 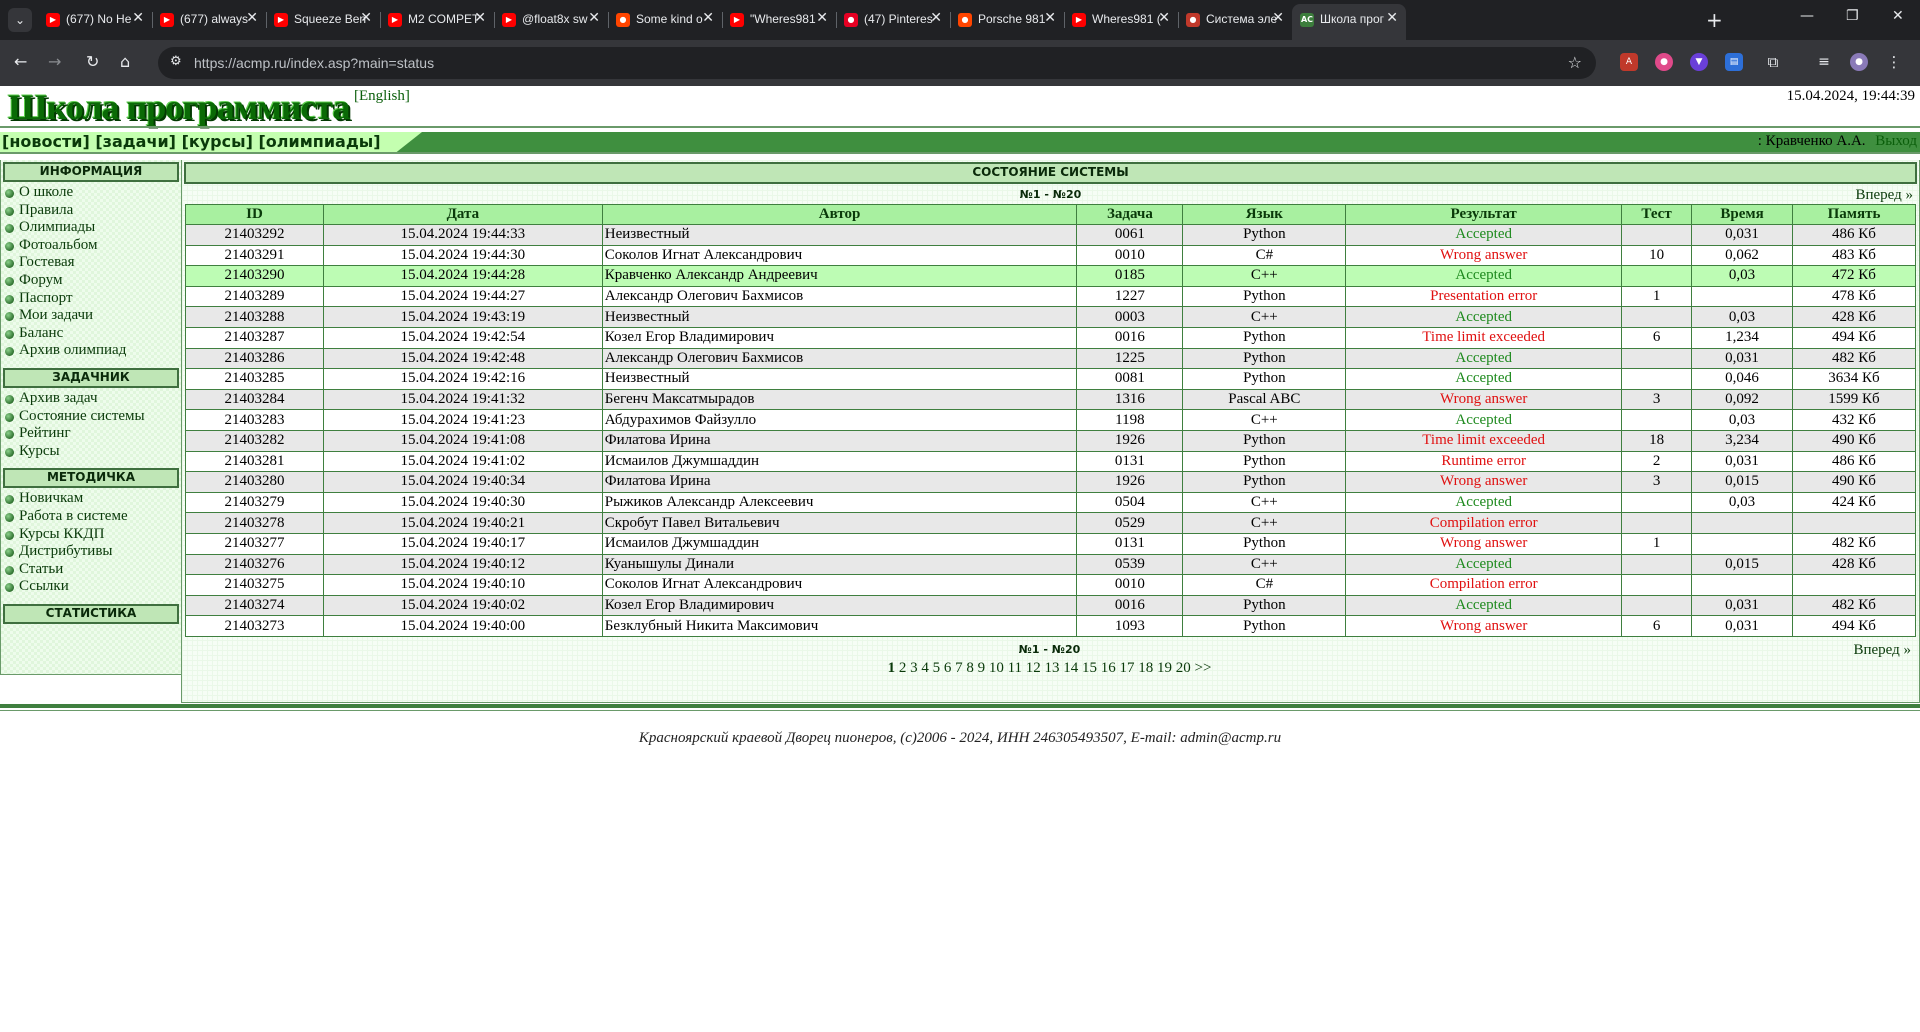 What do you see at coordinates (970, 668) in the screenshot?
I see `page-link: 8` at bounding box center [970, 668].